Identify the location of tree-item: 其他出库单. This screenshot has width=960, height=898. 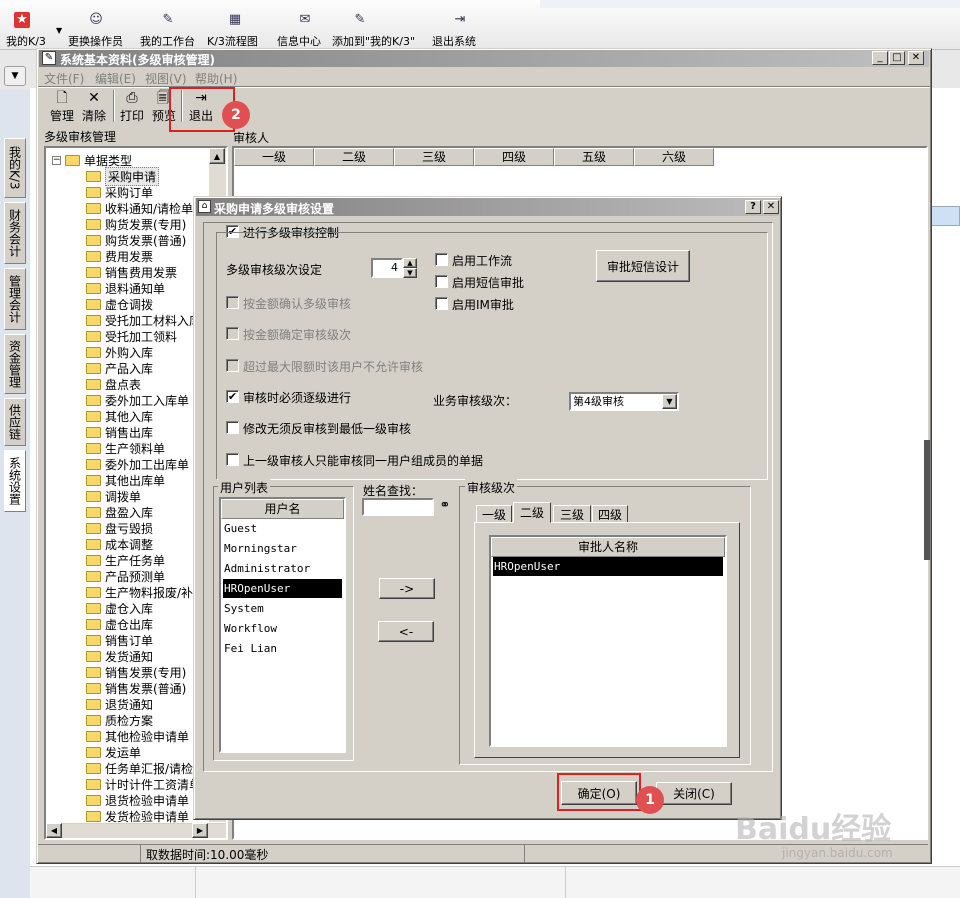
(125, 480).